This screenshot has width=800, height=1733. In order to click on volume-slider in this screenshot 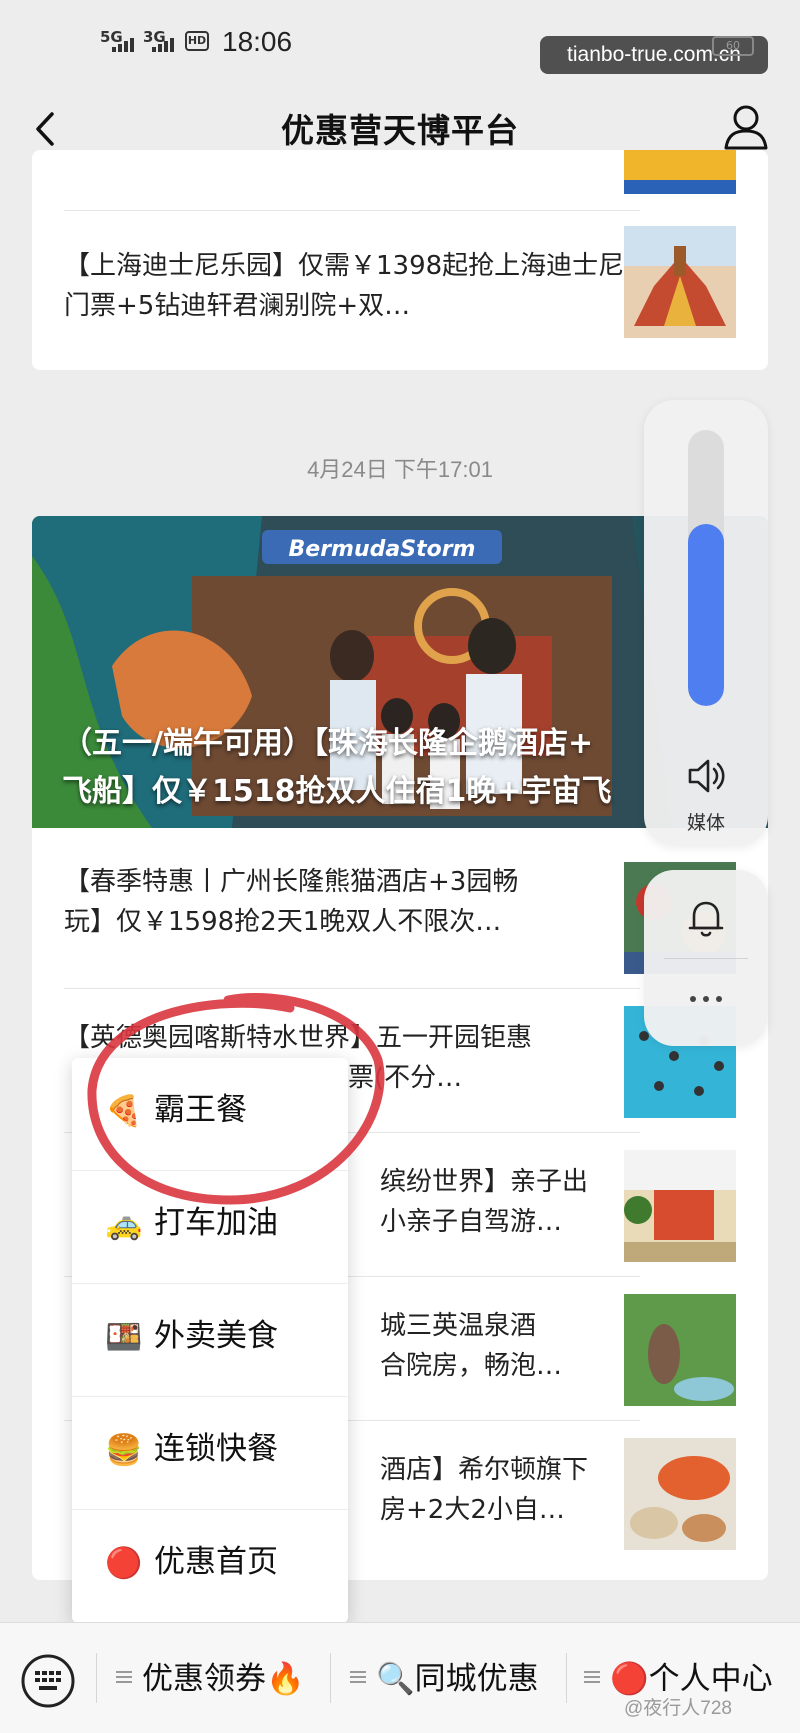, I will do `click(706, 568)`.